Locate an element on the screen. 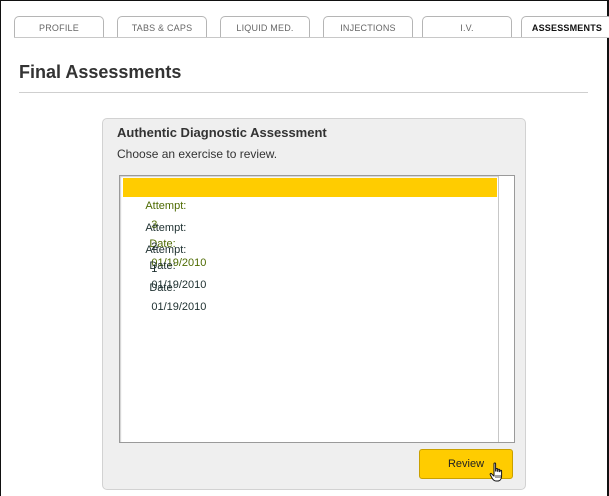 This screenshot has height=496, width=609. tab-divider is located at coordinates (311, 37).